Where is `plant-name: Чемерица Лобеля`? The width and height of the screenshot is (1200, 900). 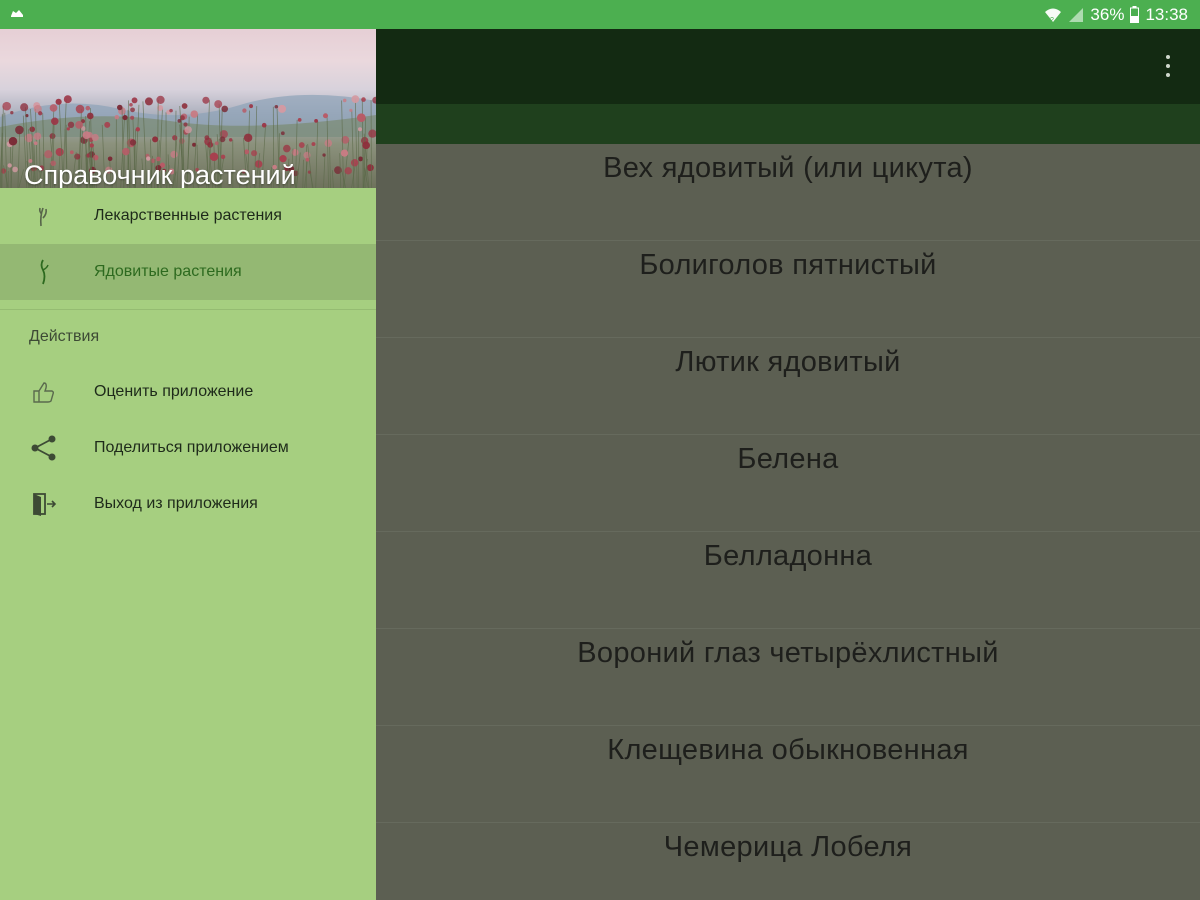
plant-name: Чемерица Лобеля is located at coordinates (788, 847).